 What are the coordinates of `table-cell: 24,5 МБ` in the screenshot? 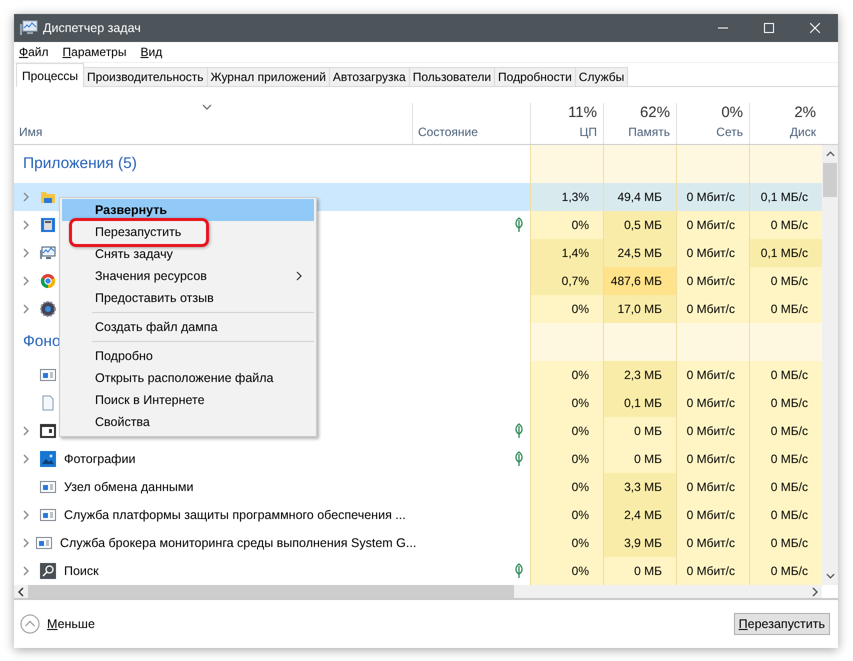 It's located at (639, 253).